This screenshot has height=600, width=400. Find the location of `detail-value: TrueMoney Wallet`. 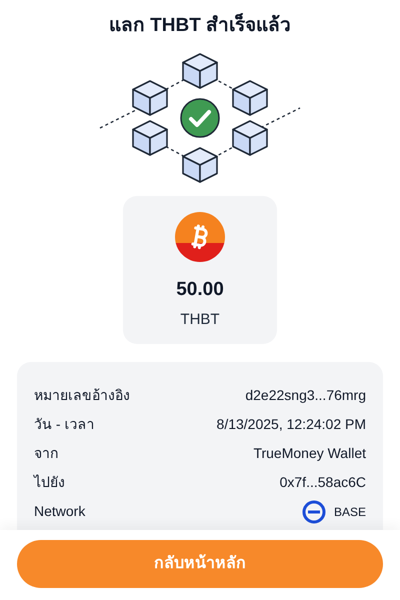

detail-value: TrueMoney Wallet is located at coordinates (309, 453).